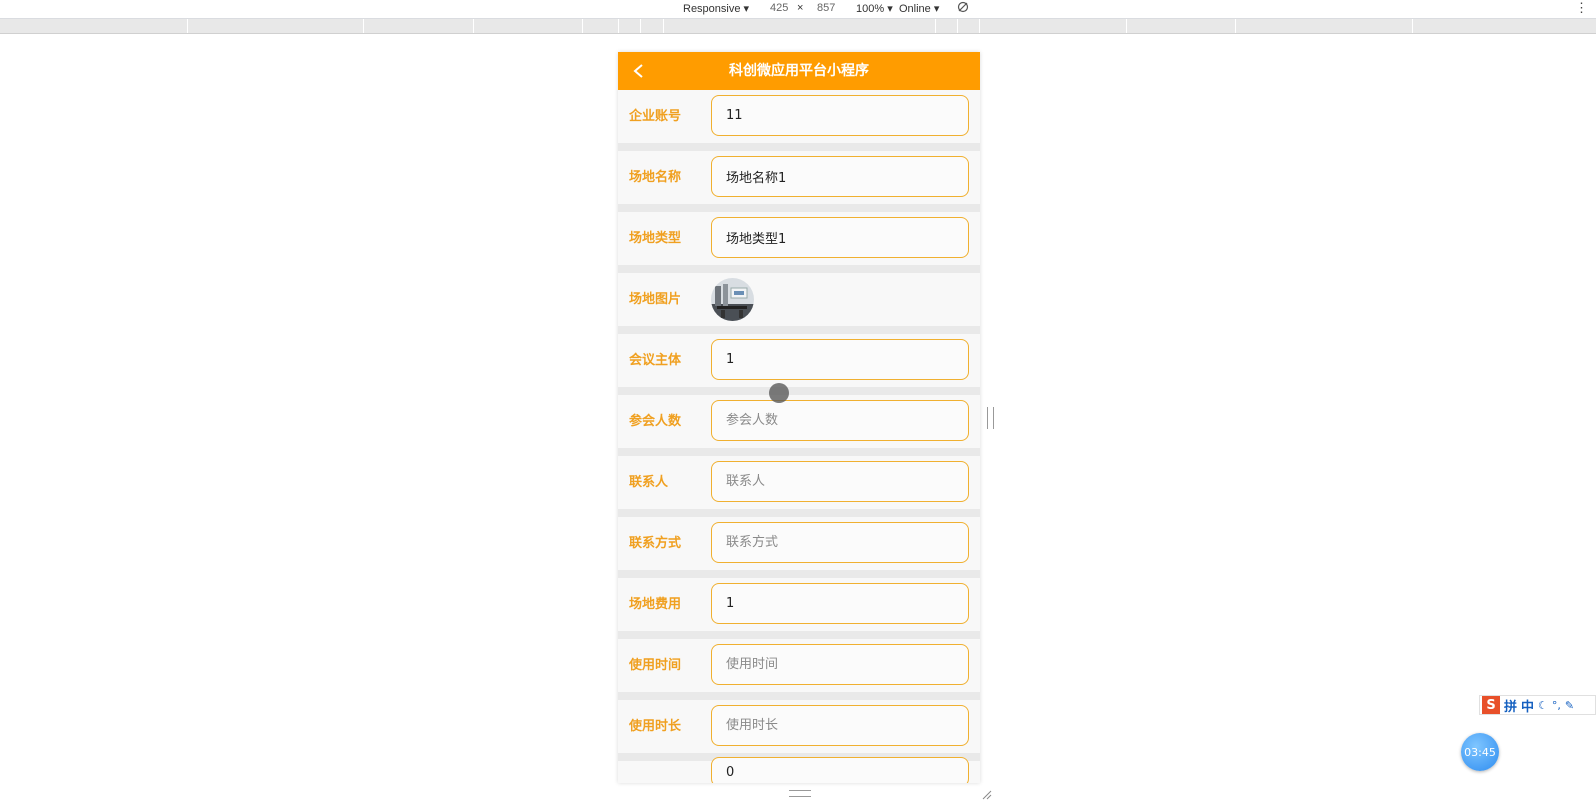 This screenshot has width=1596, height=804. What do you see at coordinates (1543, 705) in the screenshot?
I see `moon-icon: ☾` at bounding box center [1543, 705].